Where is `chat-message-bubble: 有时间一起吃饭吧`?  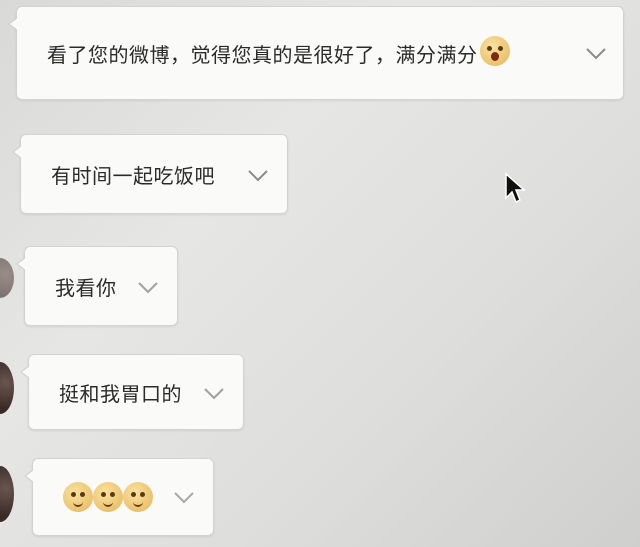
chat-message-bubble: 有时间一起吃饭吧 is located at coordinates (150, 174).